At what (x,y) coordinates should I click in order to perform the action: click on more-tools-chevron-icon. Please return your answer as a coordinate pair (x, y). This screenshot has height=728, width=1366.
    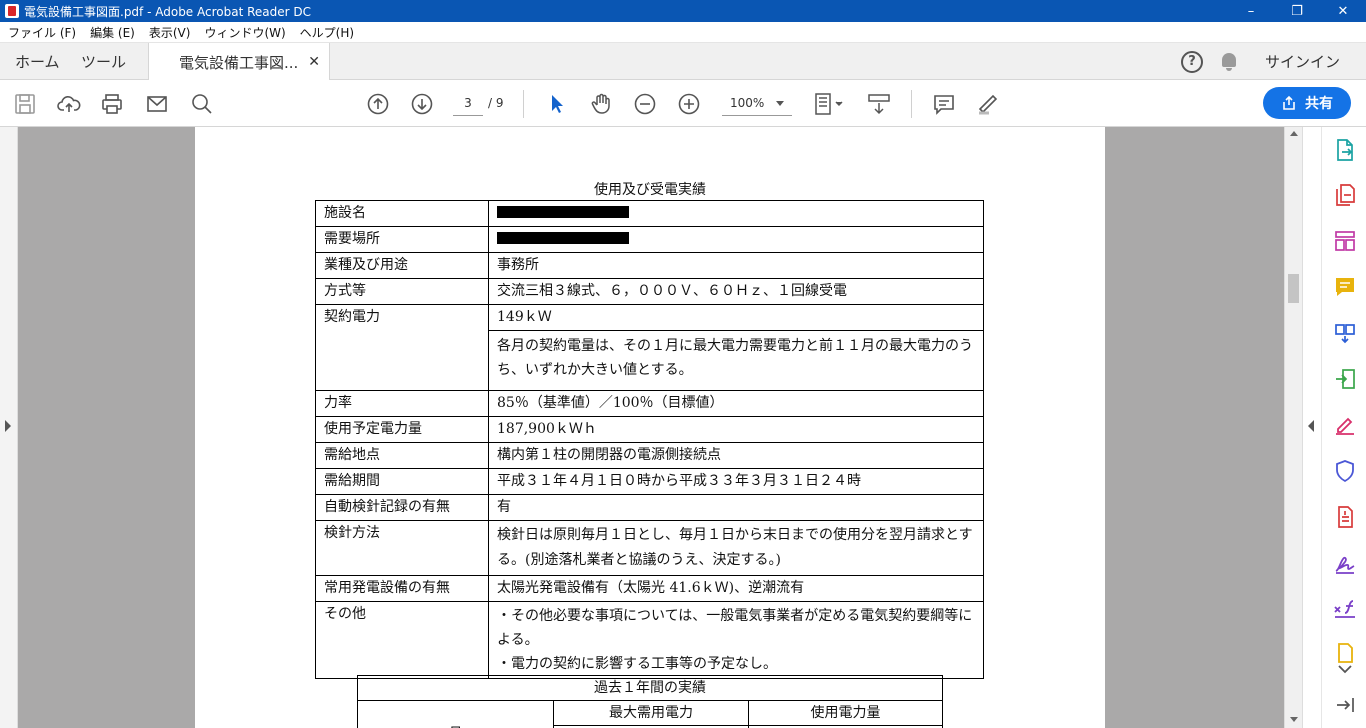
    Looking at the image, I should click on (1345, 669).